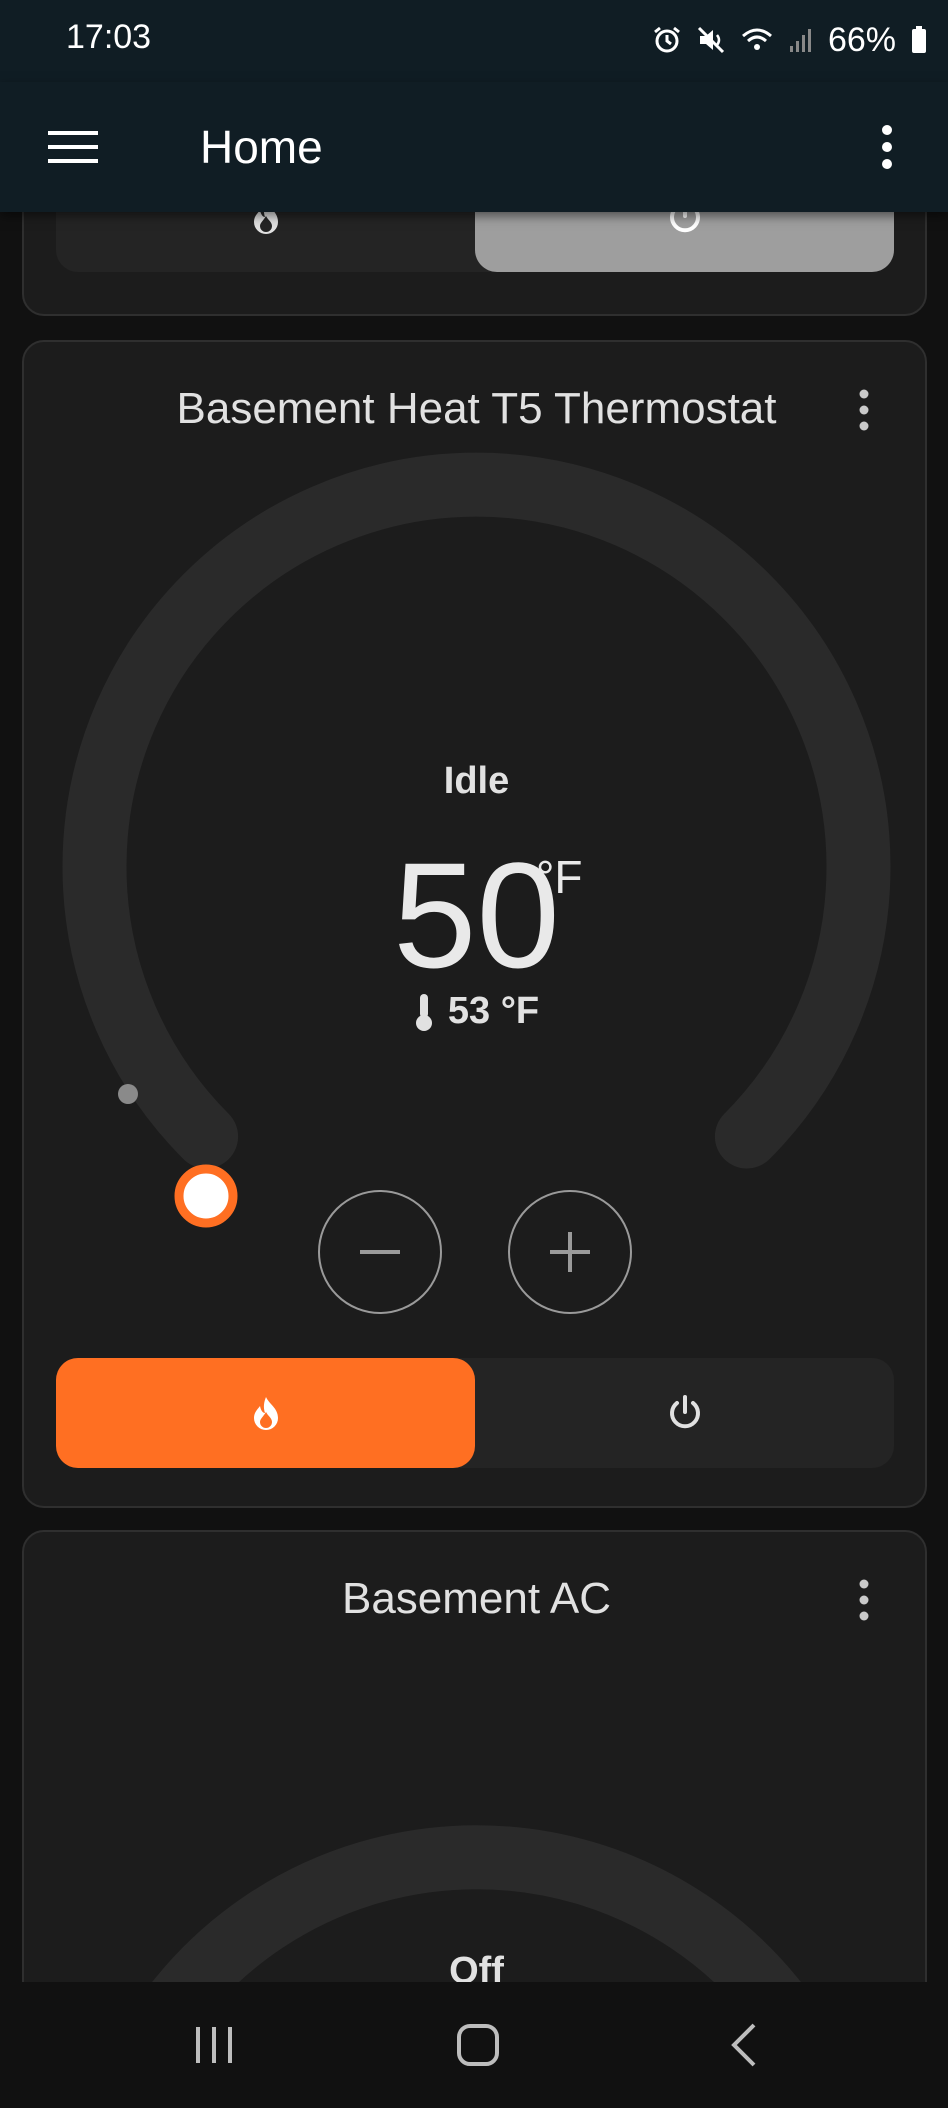  I want to click on system-navigation-bar, so click(474, 2045).